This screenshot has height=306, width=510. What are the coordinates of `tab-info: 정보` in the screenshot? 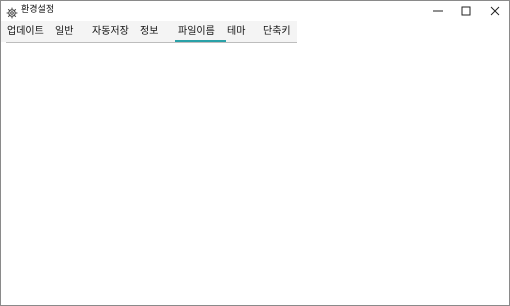 It's located at (149, 31).